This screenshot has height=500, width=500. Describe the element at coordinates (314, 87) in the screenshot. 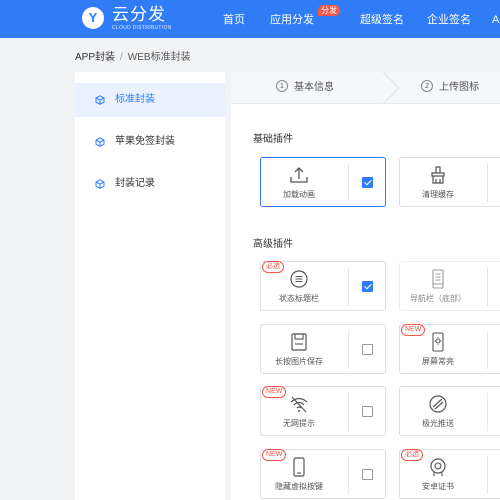

I see `step-label: 基本信息` at that location.